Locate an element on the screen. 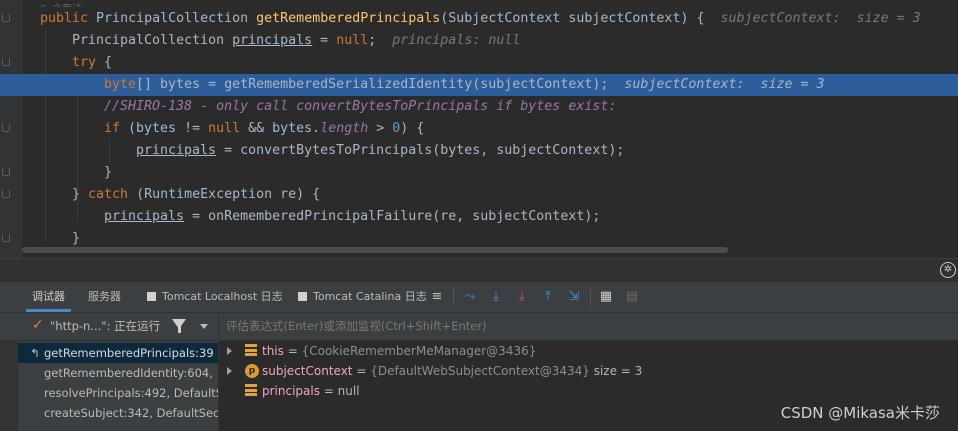 This screenshot has width=958, height=431. thread-selector: ✓ "http-n...": 正在运行 is located at coordinates (109, 326).